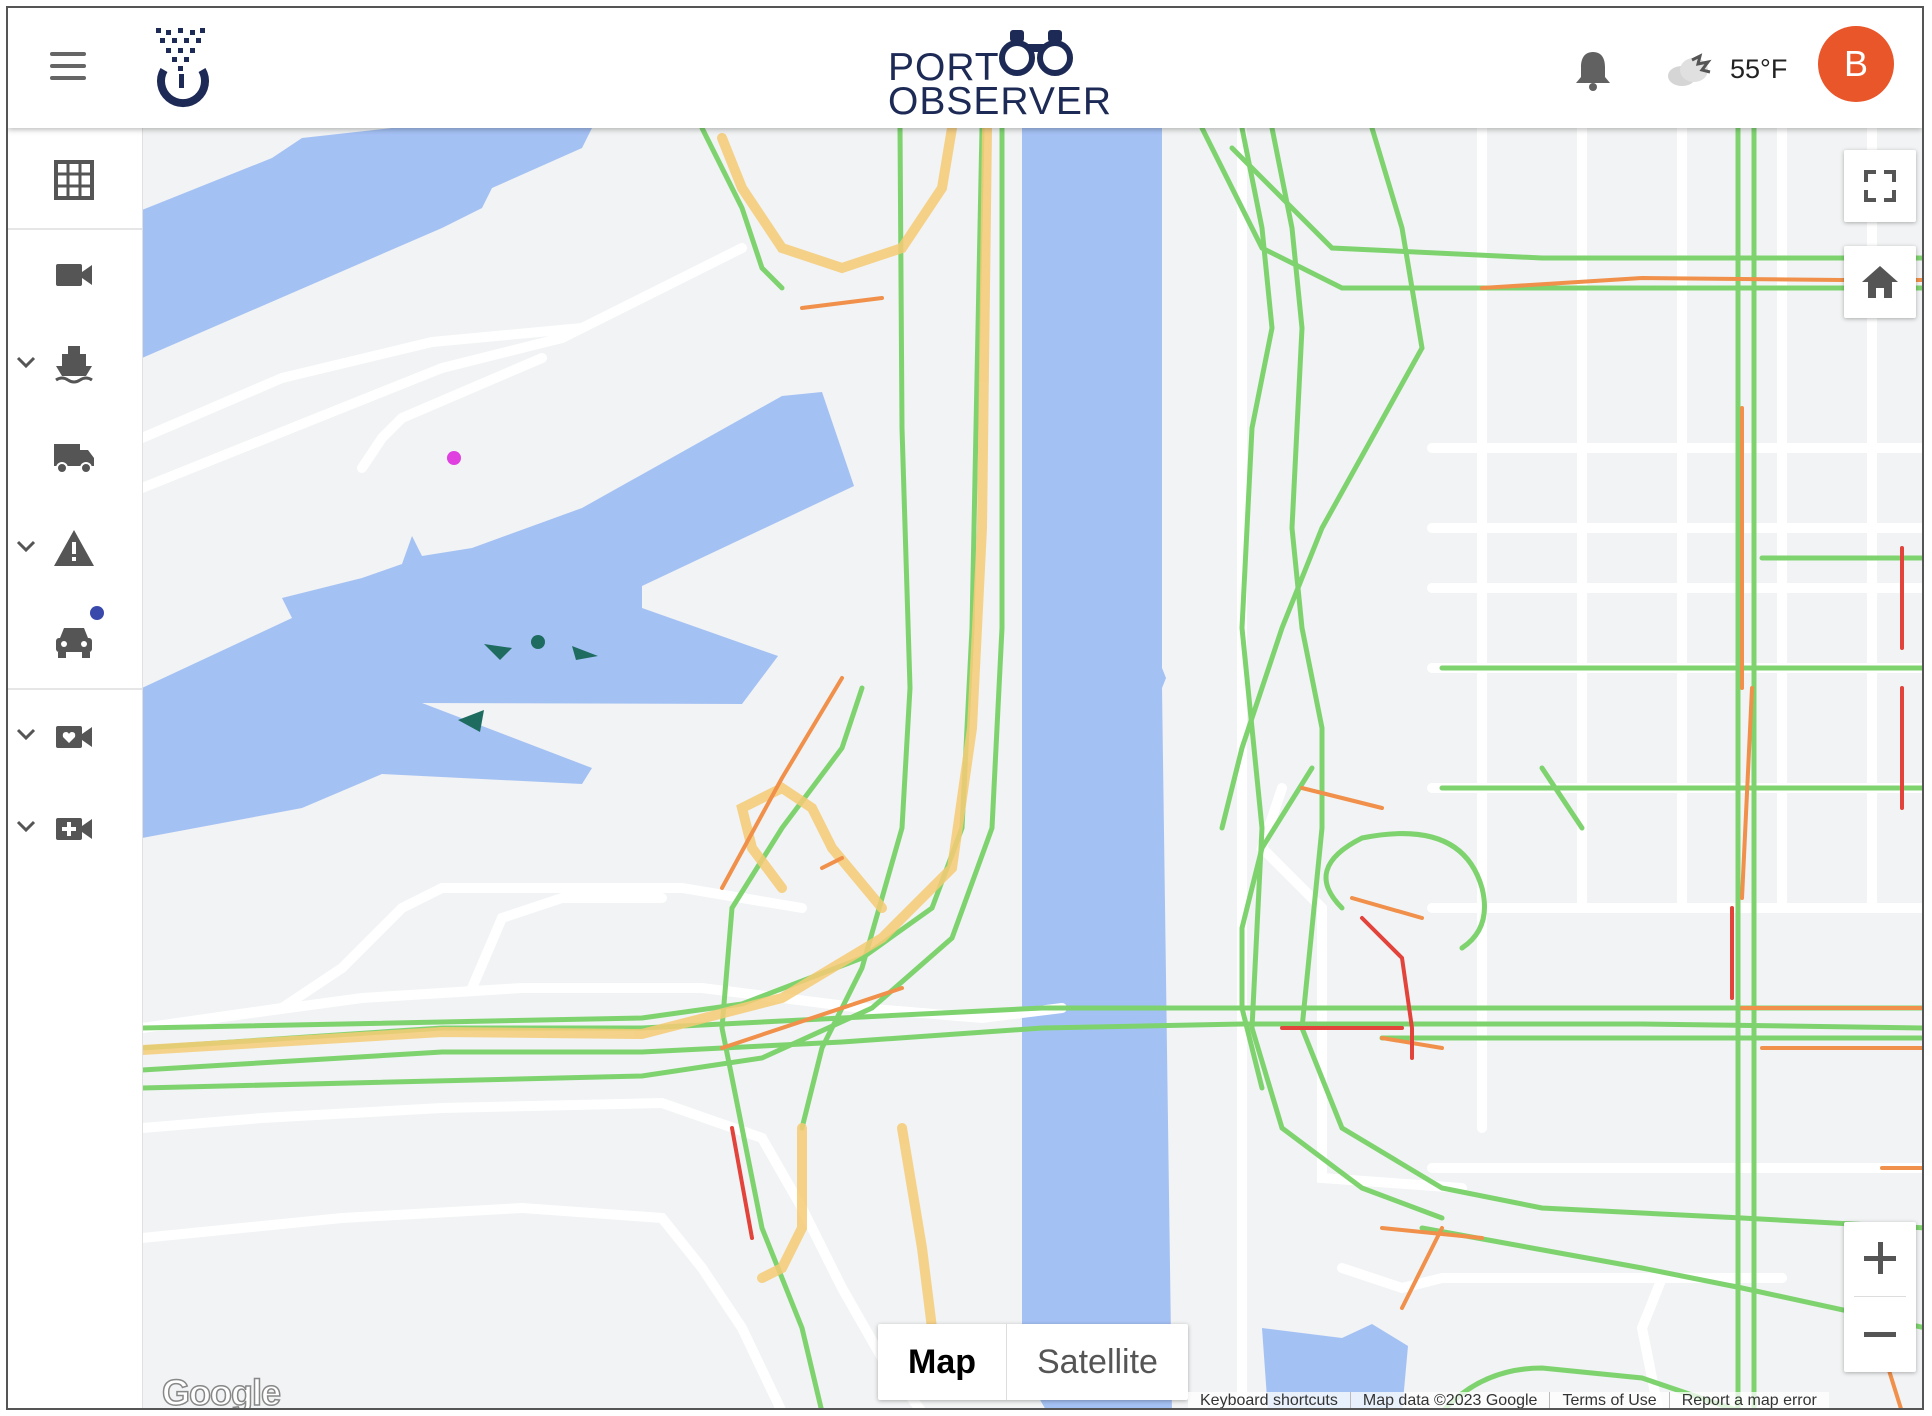 This screenshot has width=1932, height=1416. I want to click on map-data-text: Map data ©2023 Google, so click(1451, 1400).